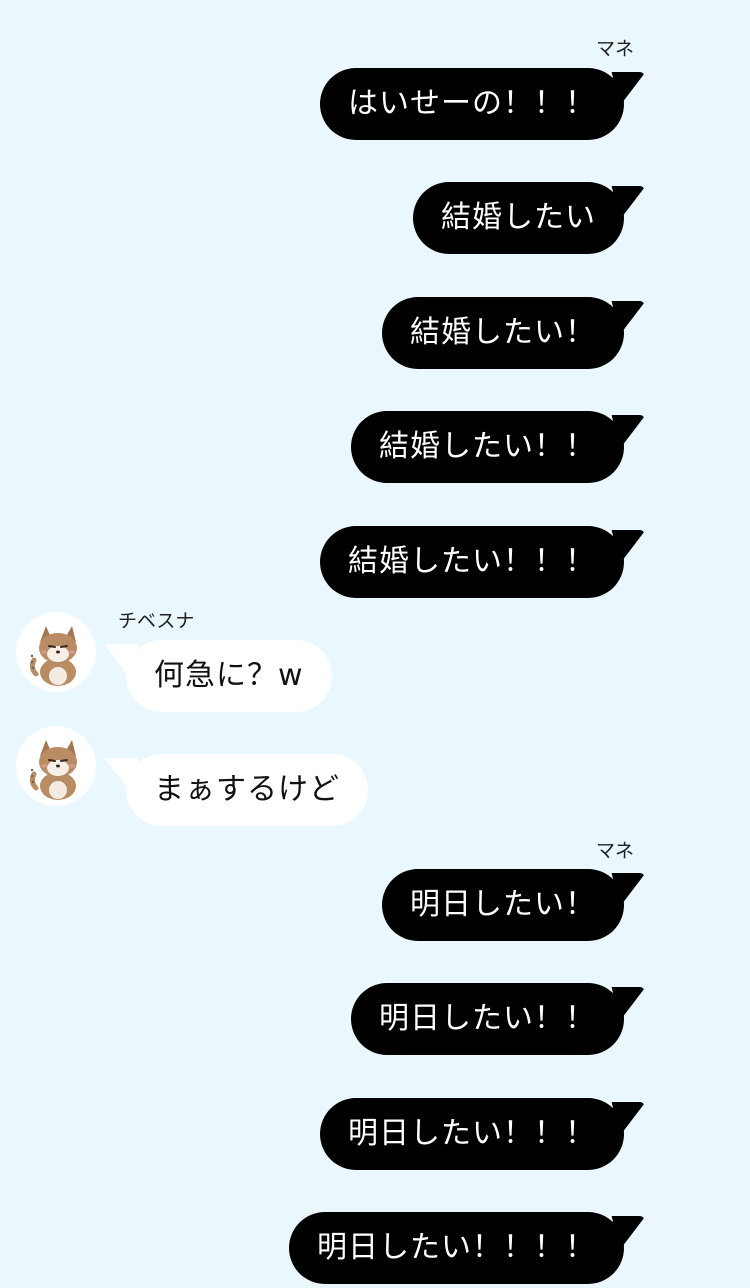 This screenshot has width=750, height=1288. I want to click on sender-name: チベスナ, so click(156, 621).